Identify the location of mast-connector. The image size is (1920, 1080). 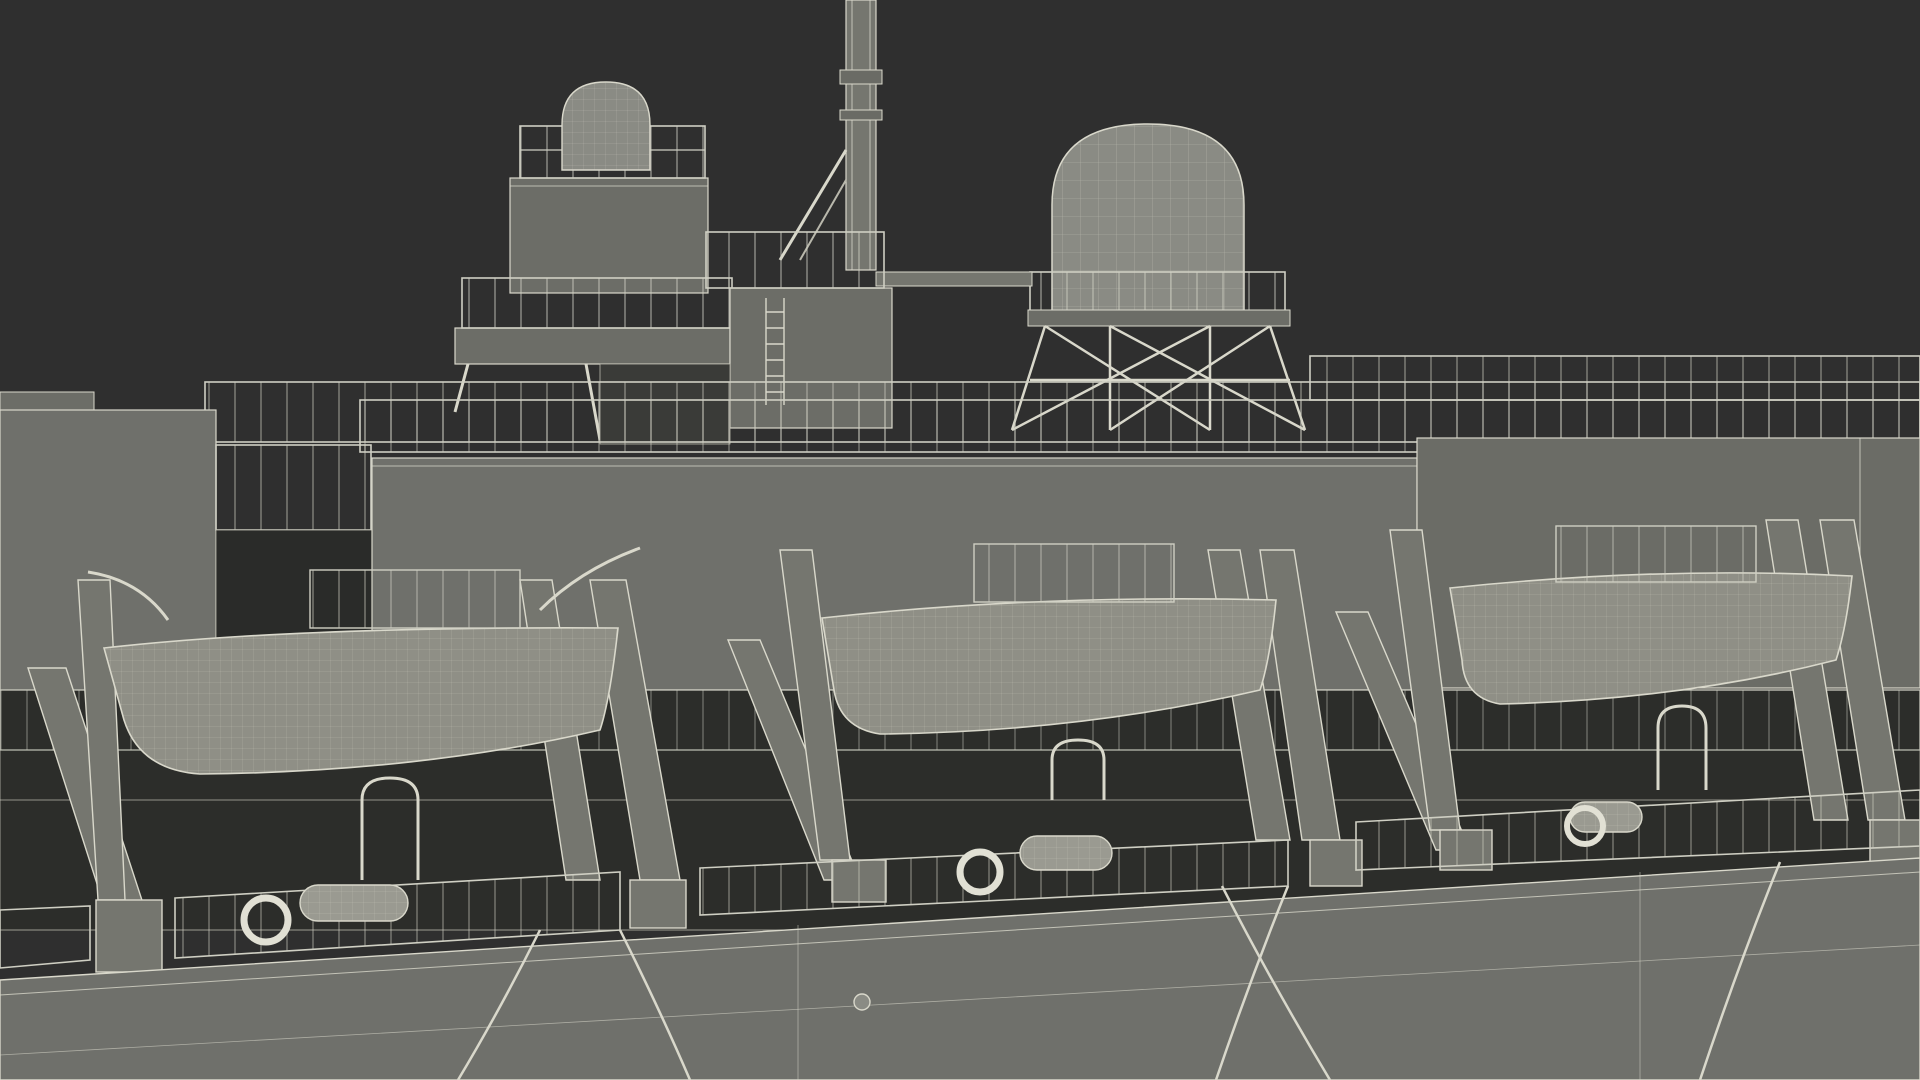
(954, 279).